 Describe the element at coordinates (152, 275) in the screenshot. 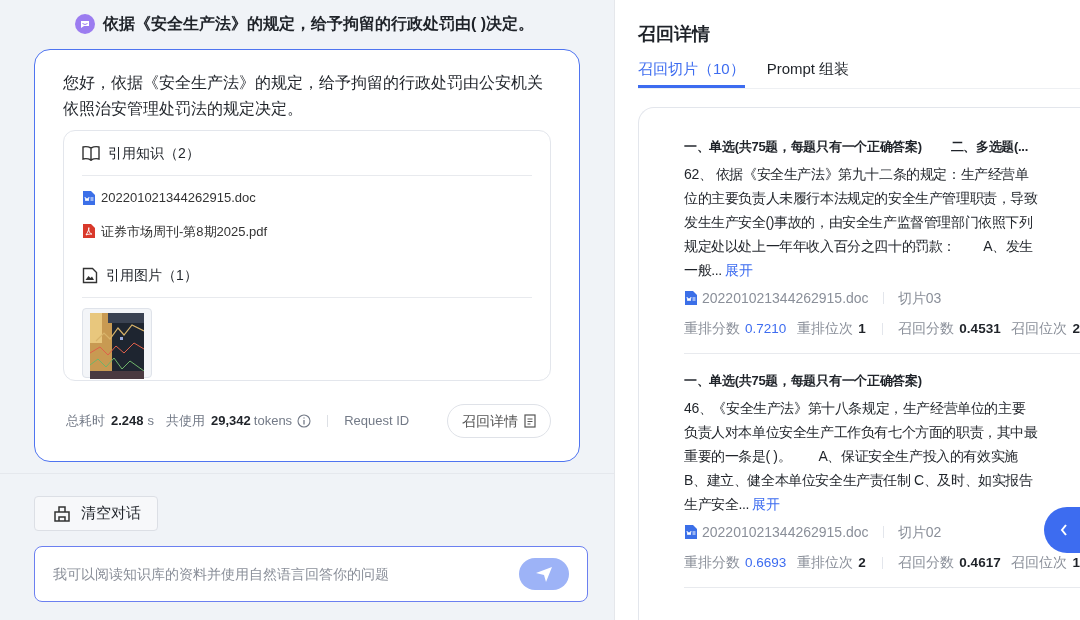

I see `section-title: 引用图片（1）` at that location.